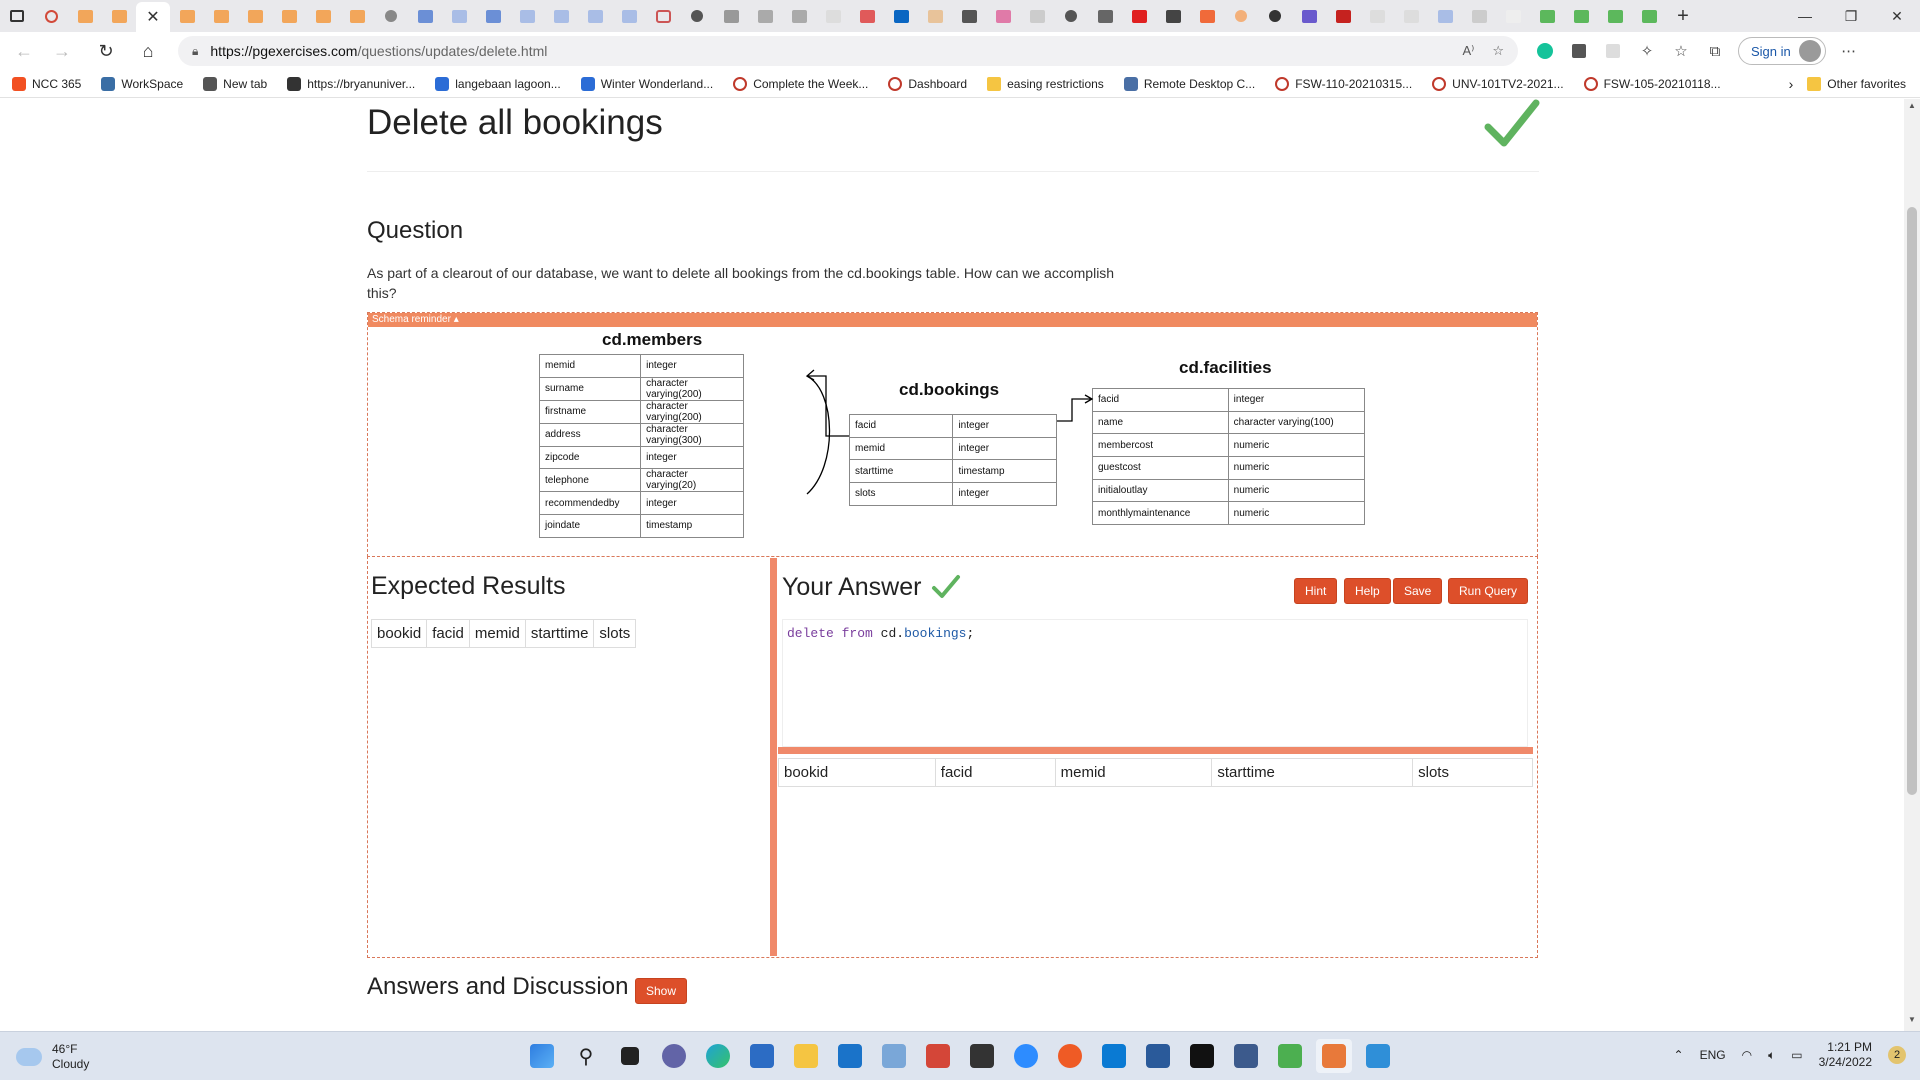  I want to click on restore-icon: ❐, so click(1851, 16).